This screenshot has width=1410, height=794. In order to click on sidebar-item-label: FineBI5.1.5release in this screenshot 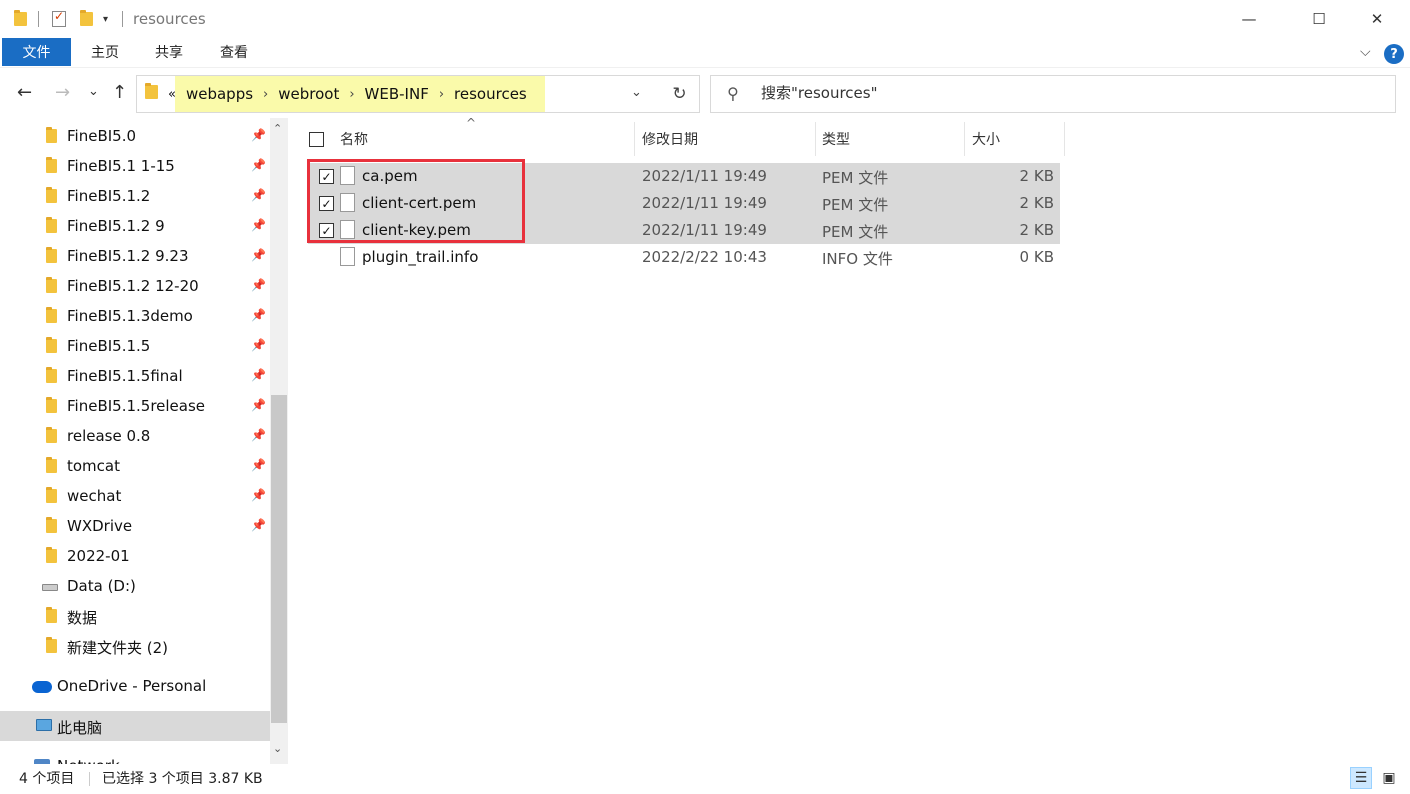, I will do `click(136, 406)`.